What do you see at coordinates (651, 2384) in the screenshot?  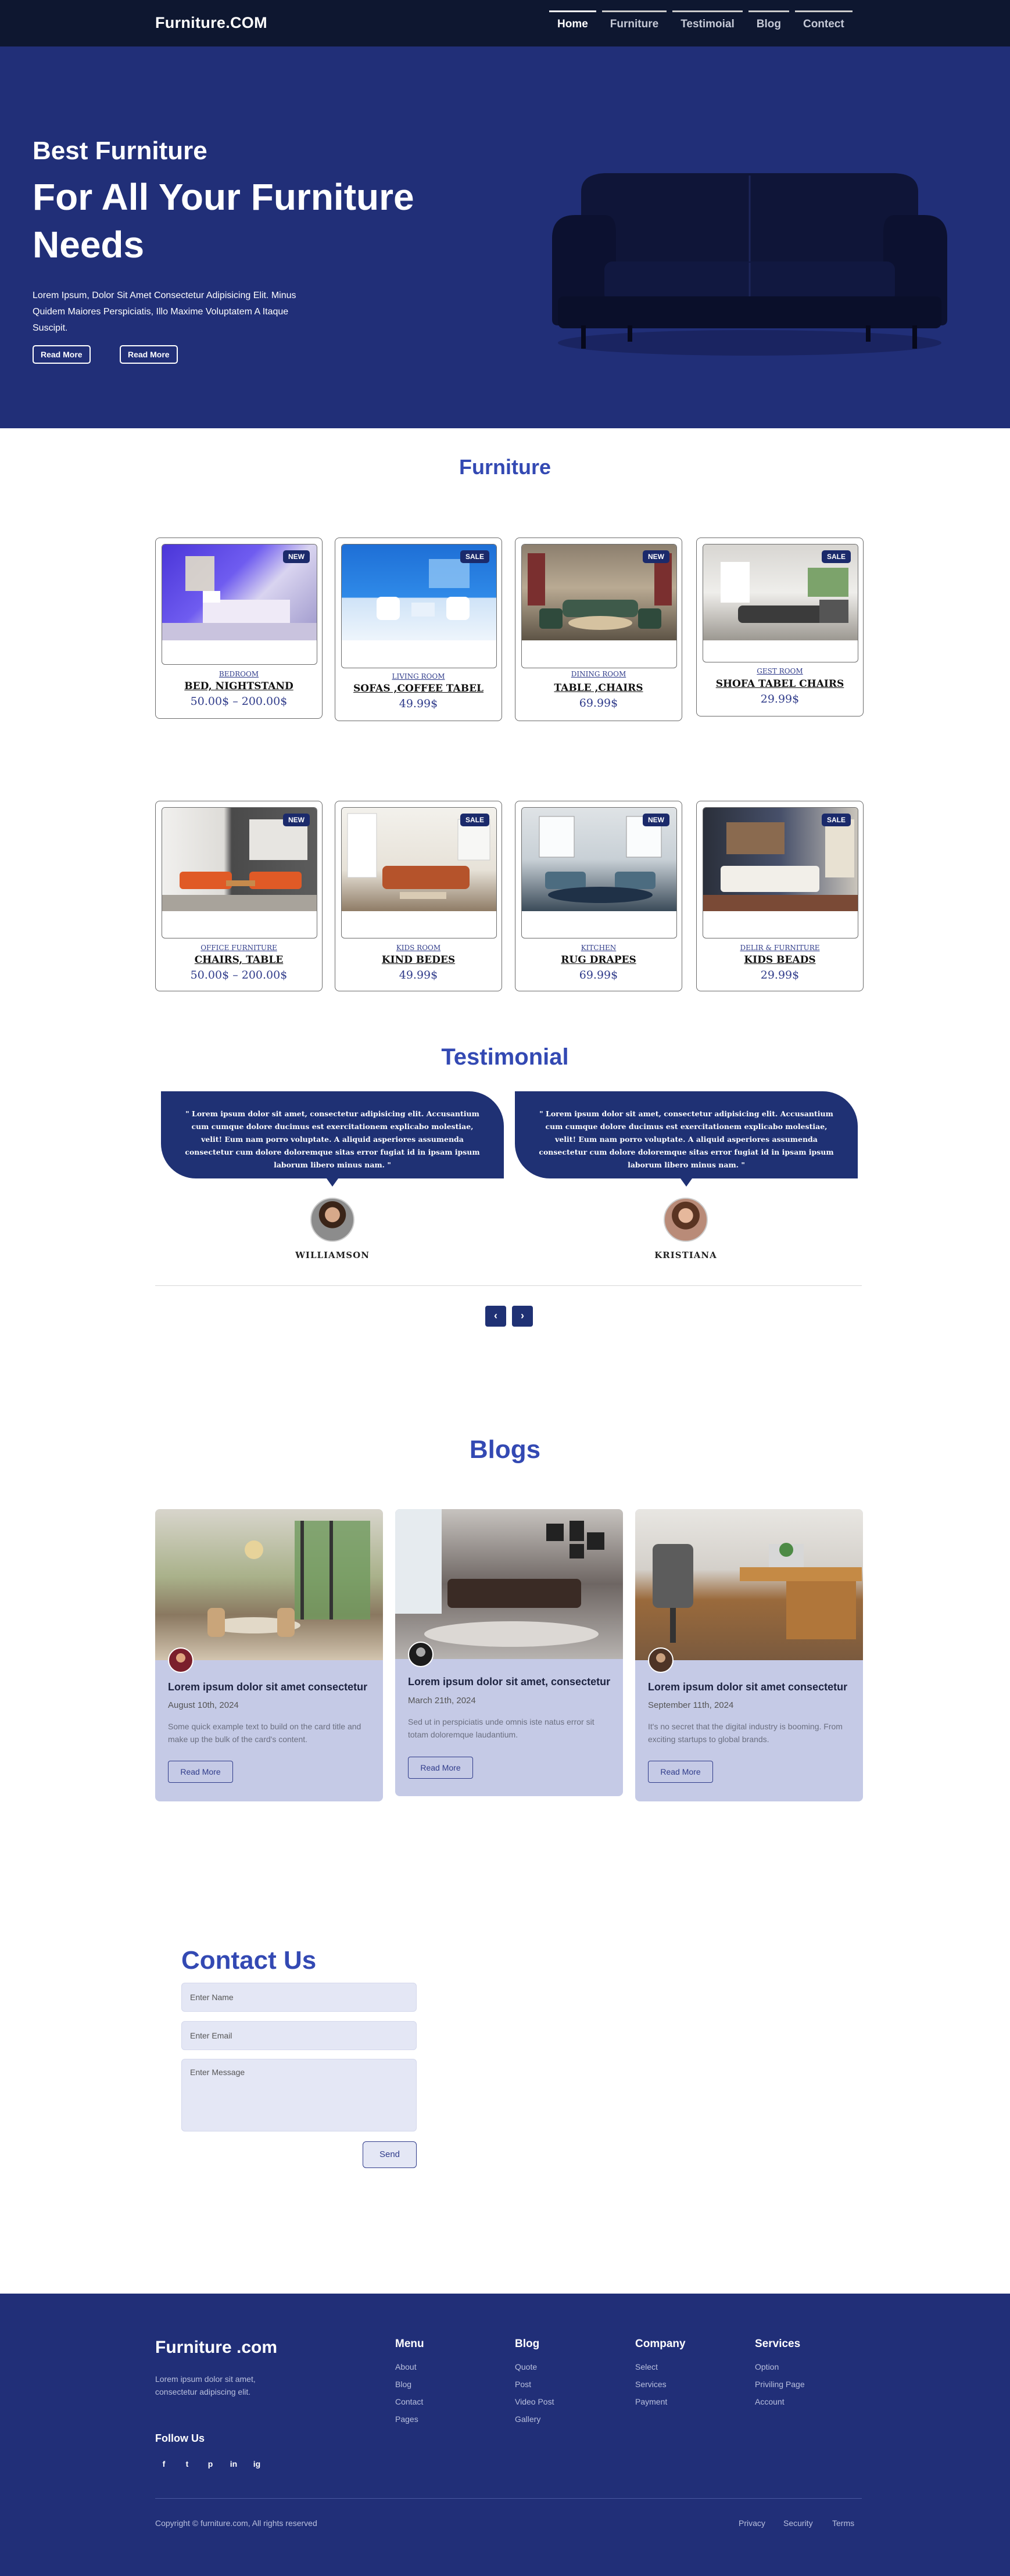 I see `footer-link: Services` at bounding box center [651, 2384].